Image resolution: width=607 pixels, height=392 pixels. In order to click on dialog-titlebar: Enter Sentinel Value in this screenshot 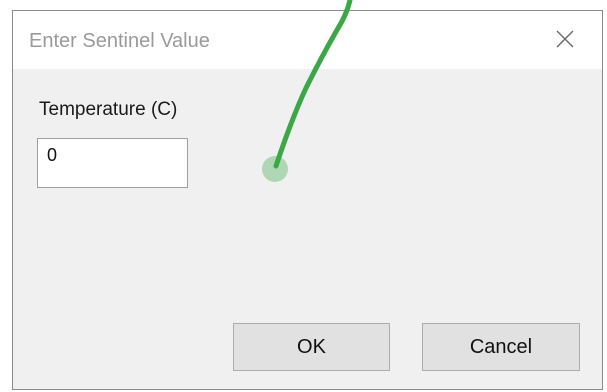, I will do `click(307, 40)`.